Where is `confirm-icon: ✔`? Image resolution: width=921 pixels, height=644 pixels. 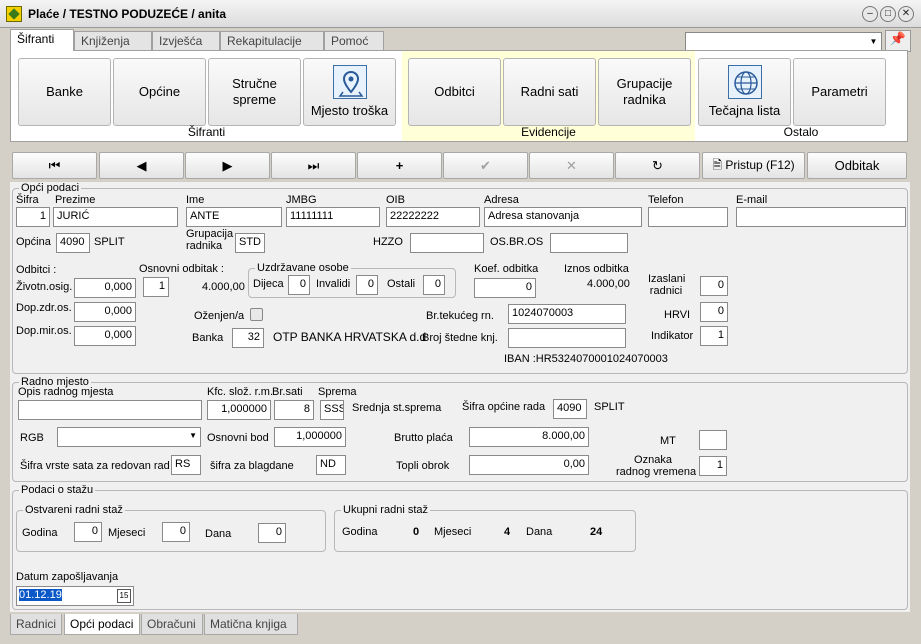 confirm-icon: ✔ is located at coordinates (485, 165).